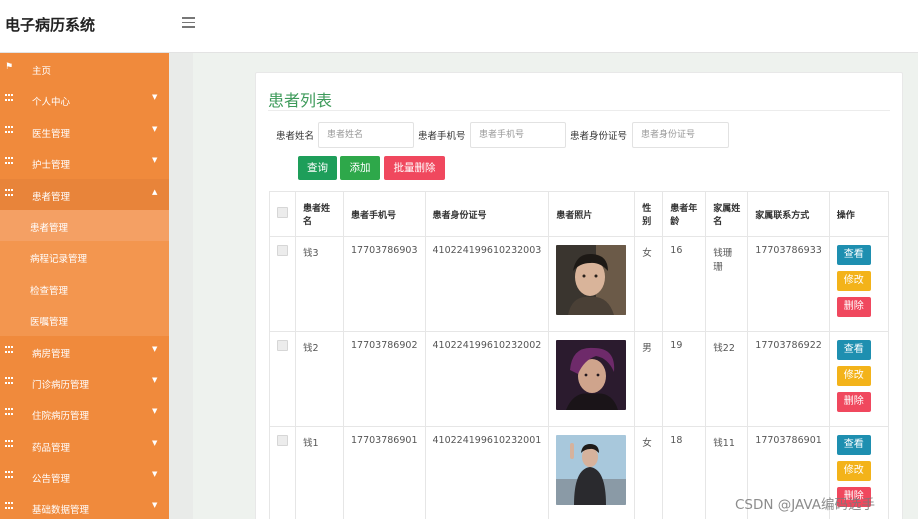  What do you see at coordinates (84, 194) in the screenshot?
I see `sidebar-item-patient: 患者管理 ▲` at bounding box center [84, 194].